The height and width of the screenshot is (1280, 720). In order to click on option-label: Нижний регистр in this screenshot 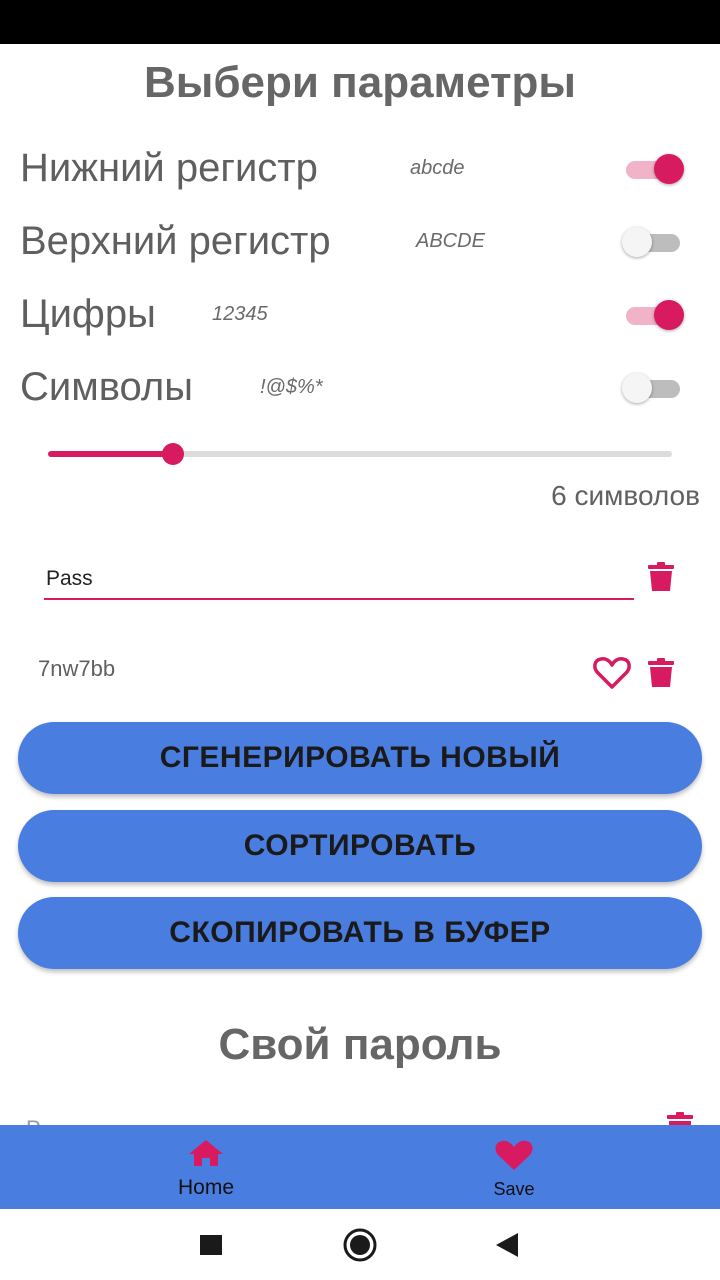, I will do `click(169, 168)`.